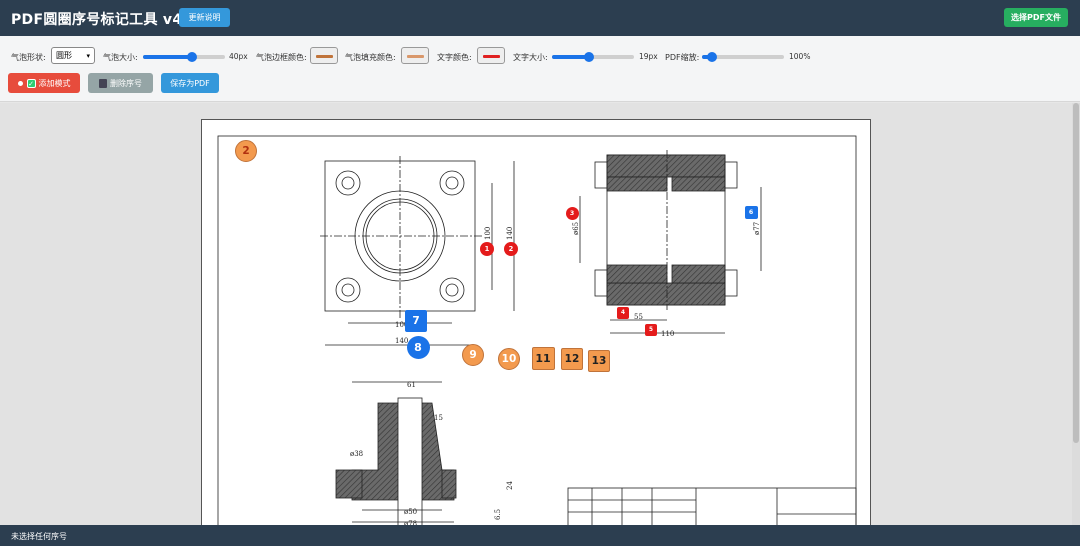 Image resolution: width=1080 pixels, height=546 pixels. Describe the element at coordinates (623, 313) in the screenshot. I see `number-bubble: 4` at that location.